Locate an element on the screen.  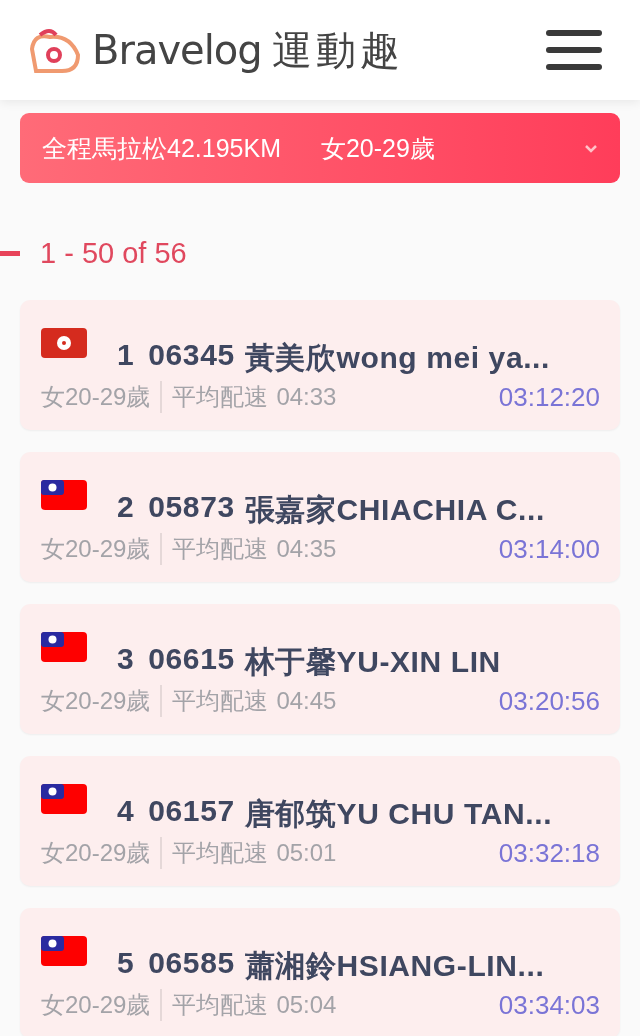
rank: 1 is located at coordinates (126, 355).